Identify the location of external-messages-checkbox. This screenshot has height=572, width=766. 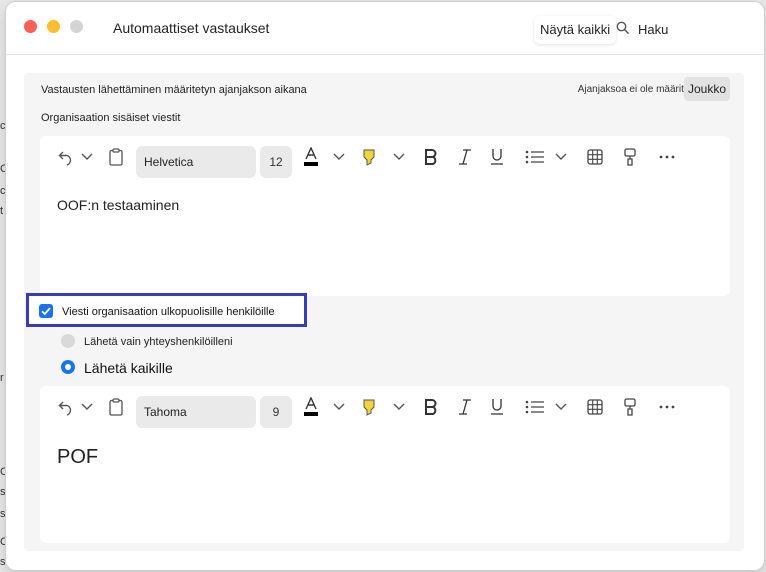
(46, 311).